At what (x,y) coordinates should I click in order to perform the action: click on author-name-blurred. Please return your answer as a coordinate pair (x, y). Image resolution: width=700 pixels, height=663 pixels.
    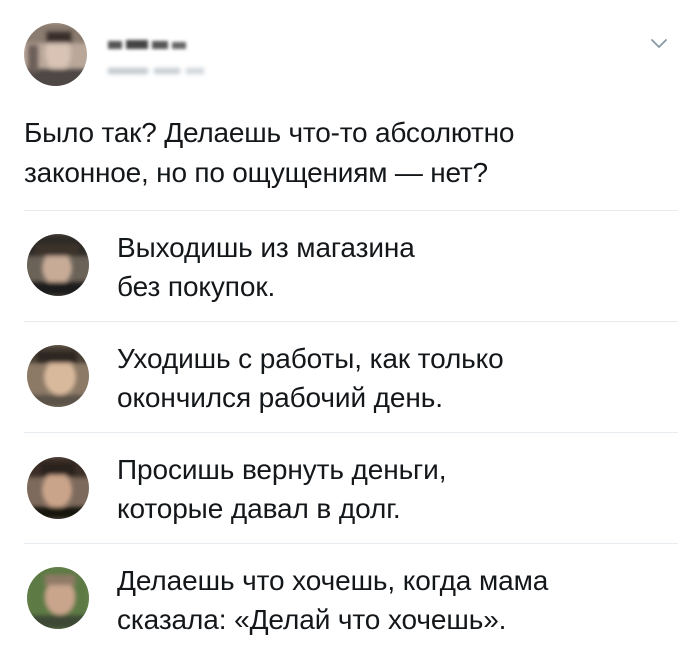
    Looking at the image, I should click on (147, 44).